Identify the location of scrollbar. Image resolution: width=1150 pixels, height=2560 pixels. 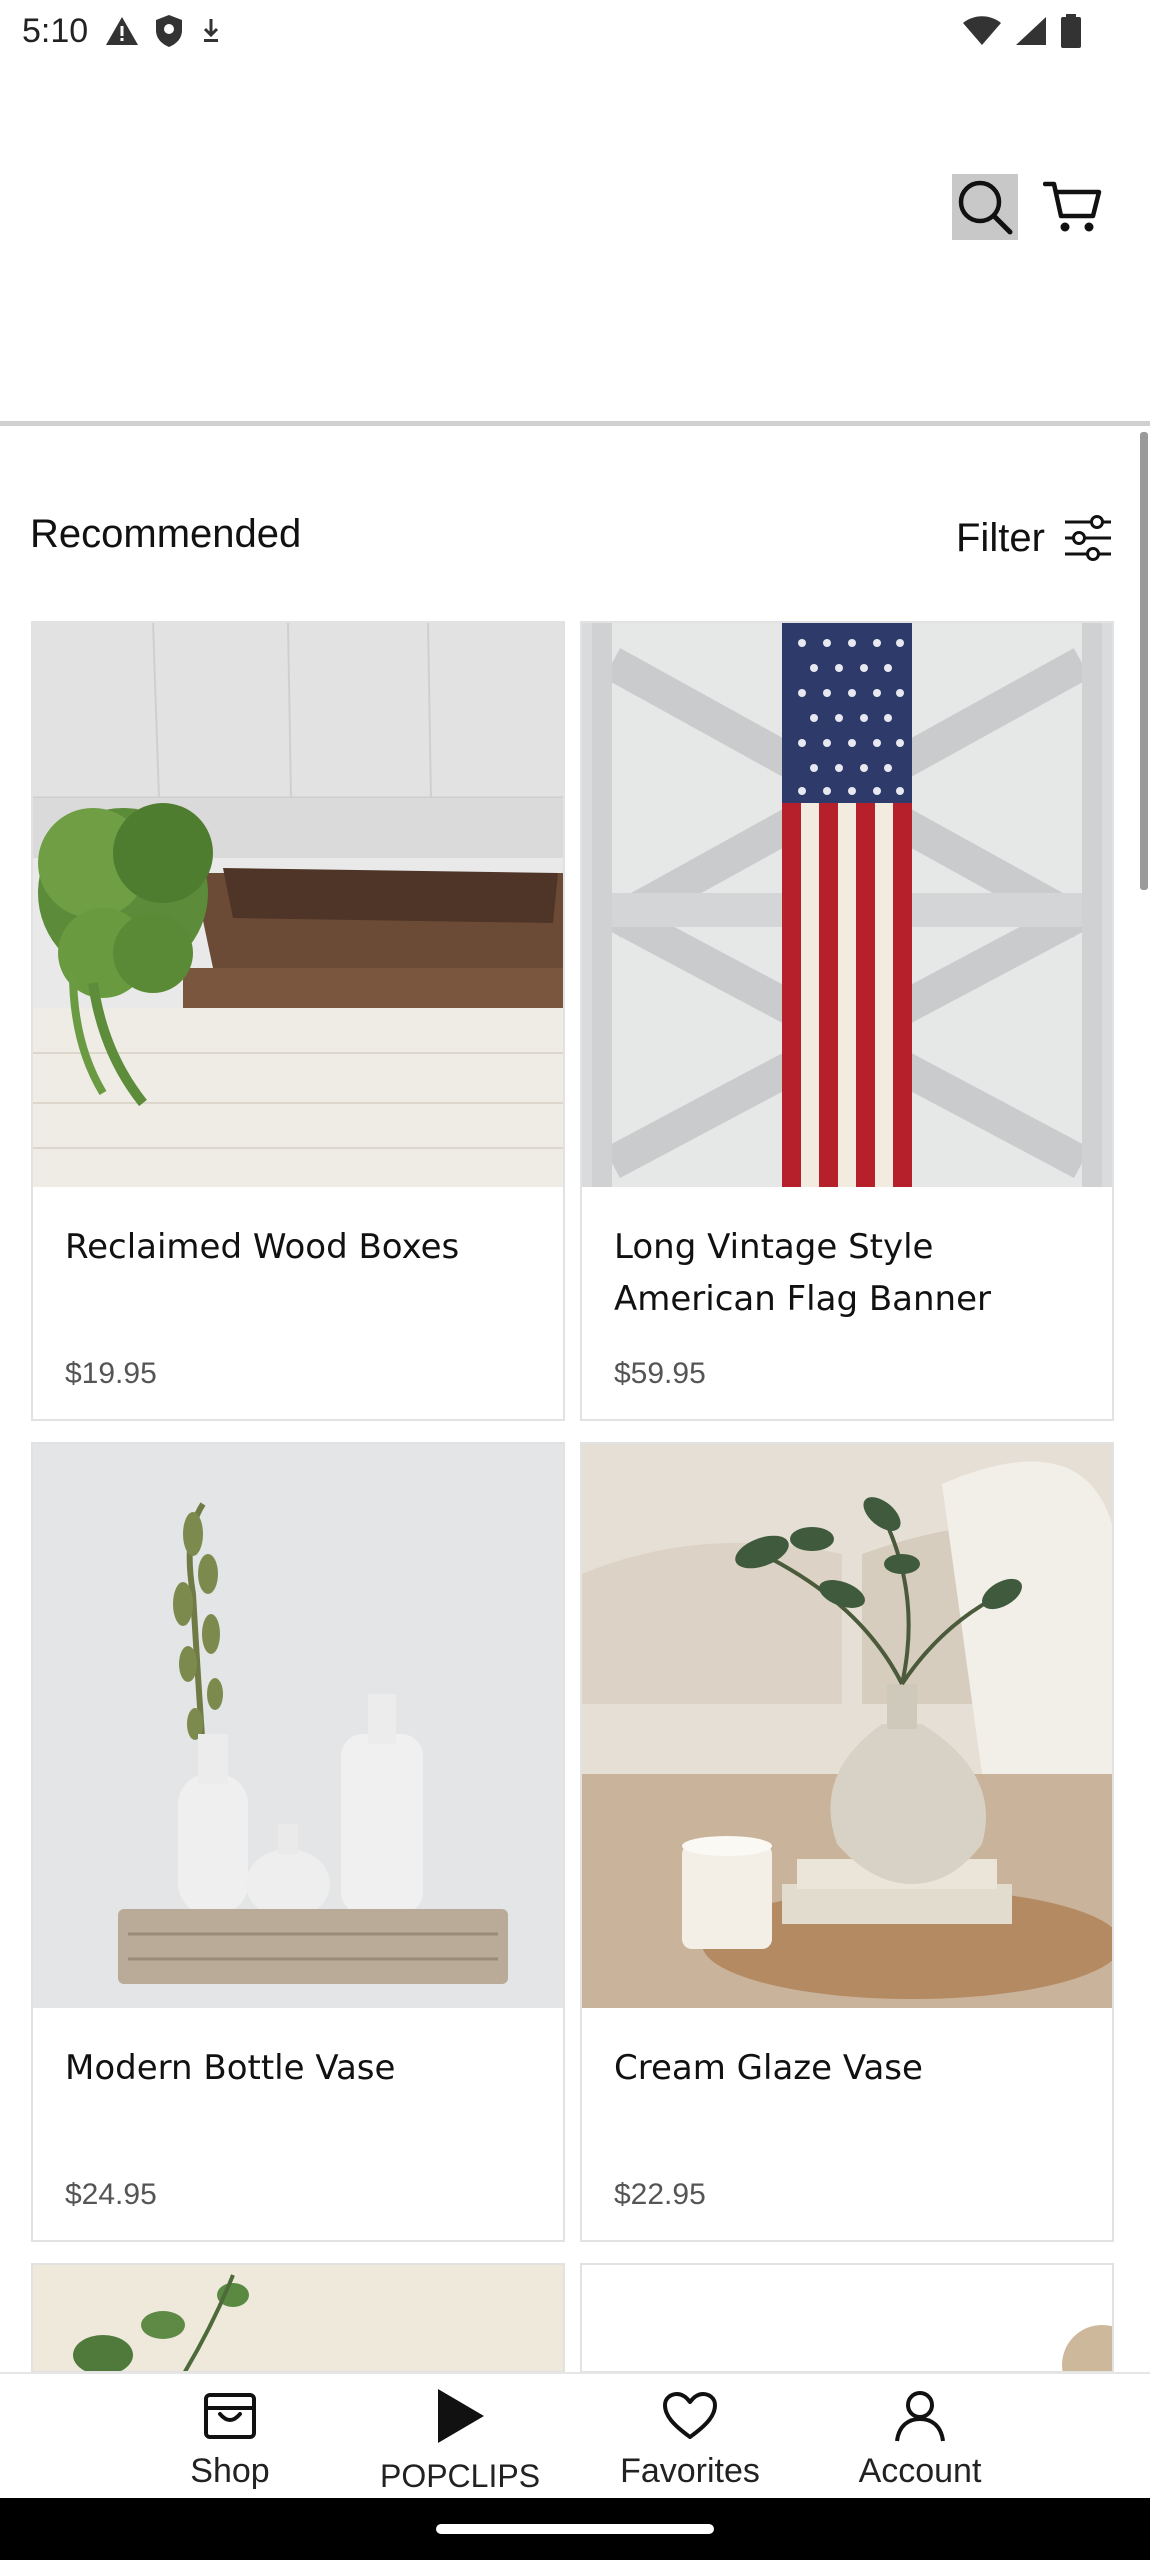
(1144, 661).